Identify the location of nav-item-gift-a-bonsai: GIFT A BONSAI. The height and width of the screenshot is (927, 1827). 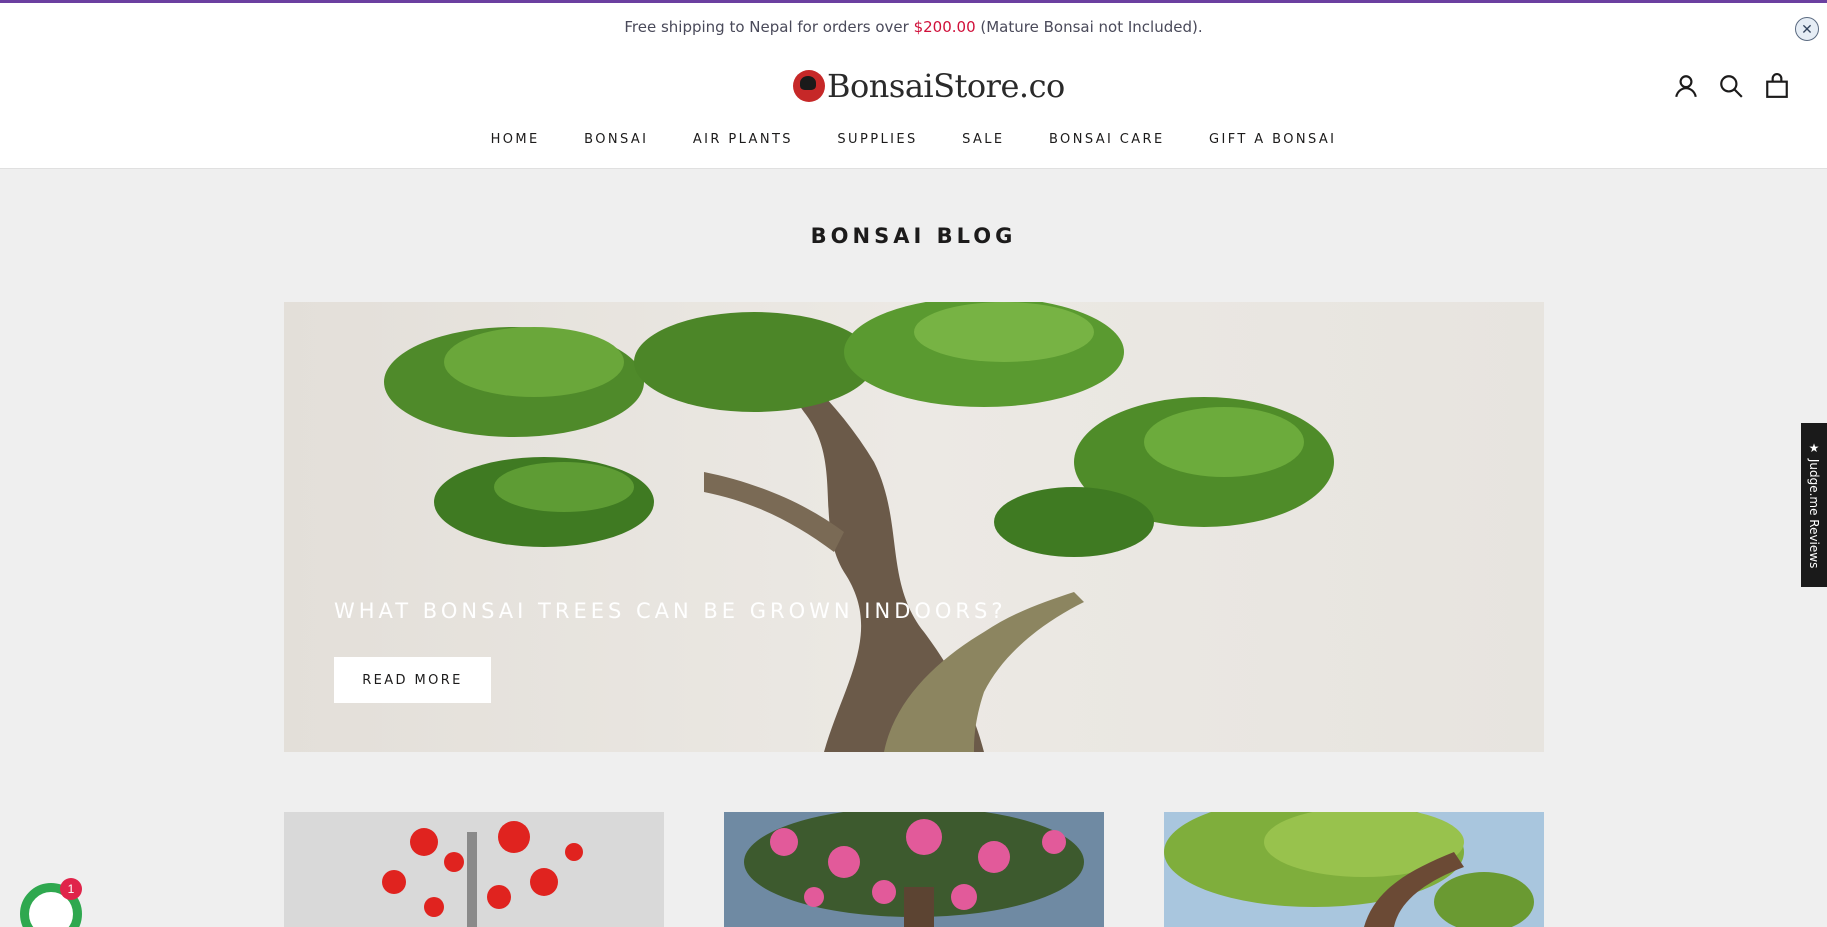
(1272, 139).